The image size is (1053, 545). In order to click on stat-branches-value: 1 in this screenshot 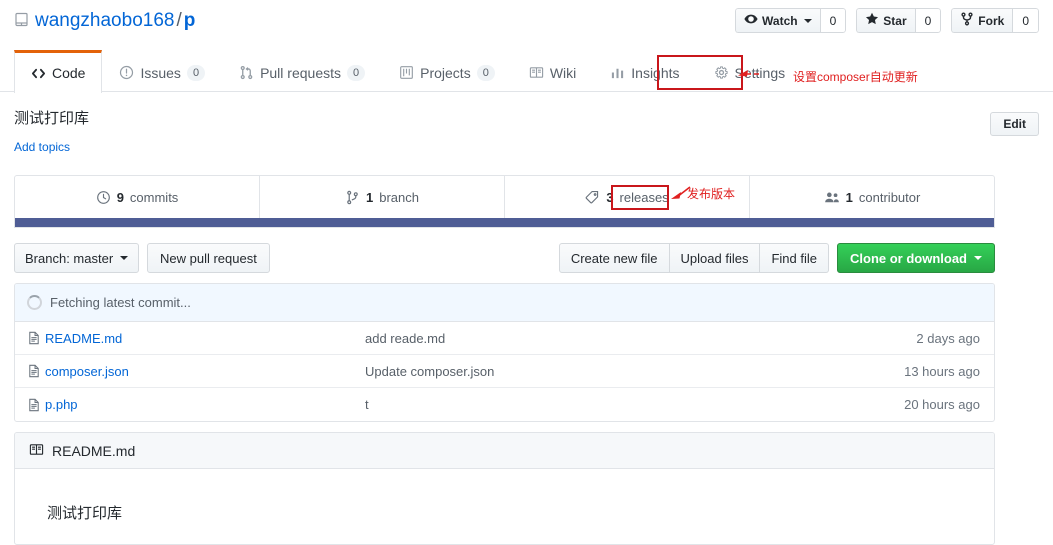, I will do `click(370, 197)`.